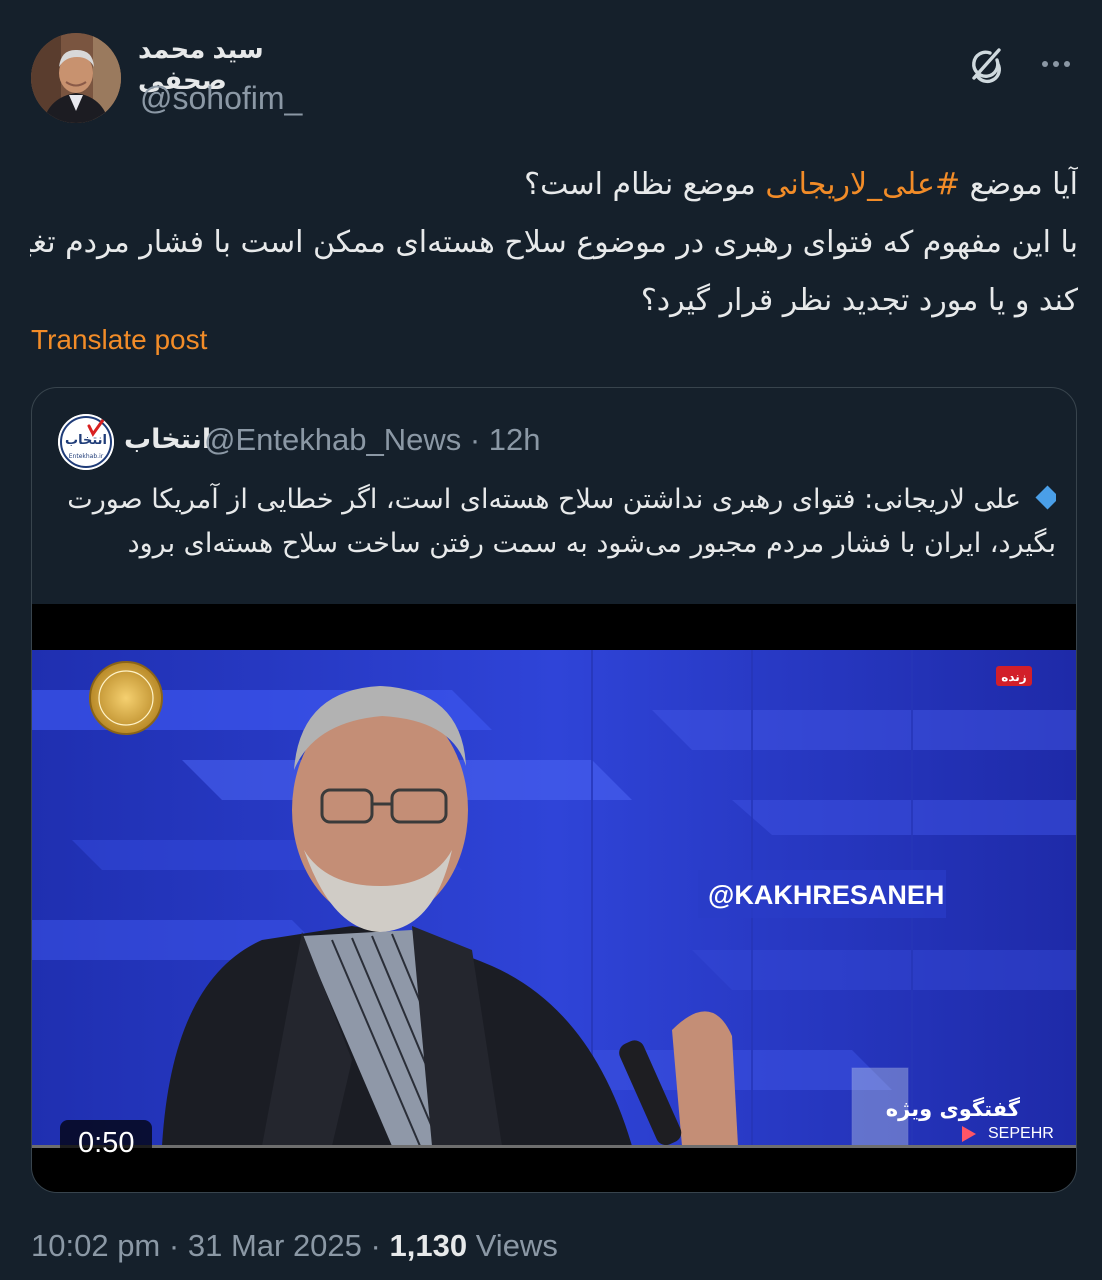  What do you see at coordinates (95, 1245) in the screenshot?
I see `post-time: 10:02 pm` at bounding box center [95, 1245].